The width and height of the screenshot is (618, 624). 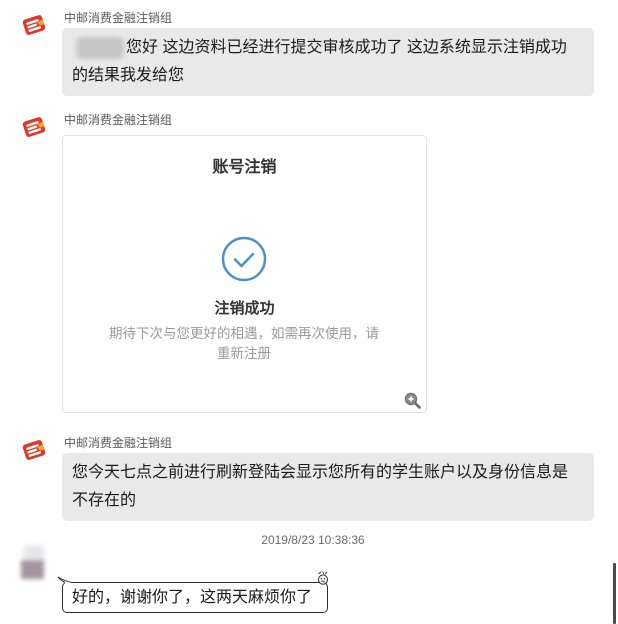 I want to click on incoming-message-bubble: 您好 这边资料已经进行提交审核成功了 这边系统显示注销成功的结果我发给您, so click(x=328, y=62).